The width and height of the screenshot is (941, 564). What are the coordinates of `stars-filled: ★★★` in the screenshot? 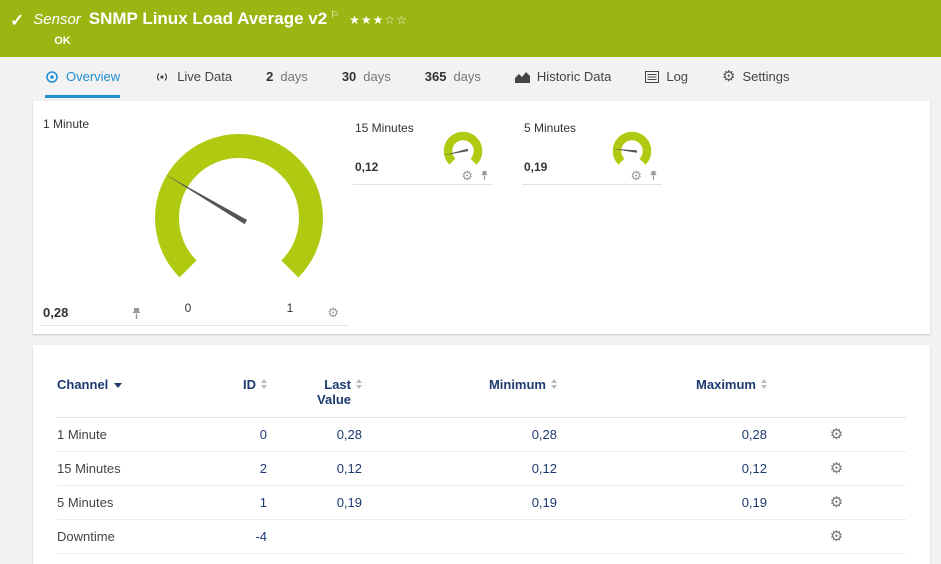 It's located at (366, 20).